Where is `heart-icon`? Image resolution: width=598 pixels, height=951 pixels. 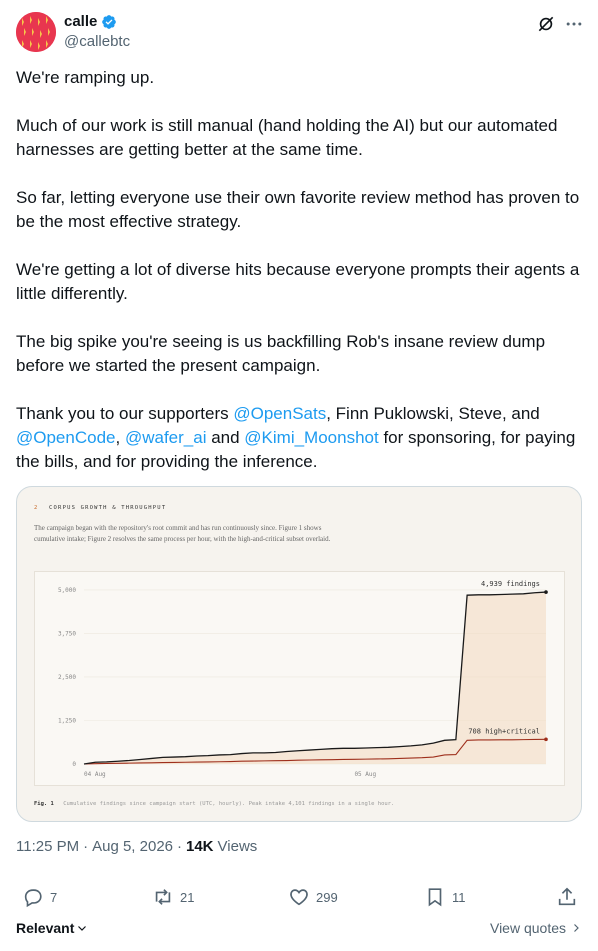
heart-icon is located at coordinates (299, 897).